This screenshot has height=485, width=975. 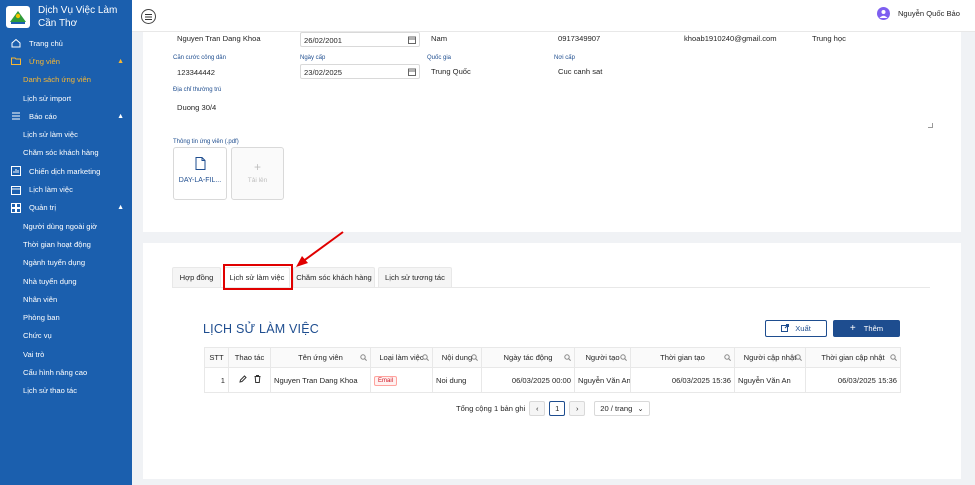 What do you see at coordinates (57, 244) in the screenshot?
I see `sidebar-item-label: Thời gian hoạt động` at bounding box center [57, 244].